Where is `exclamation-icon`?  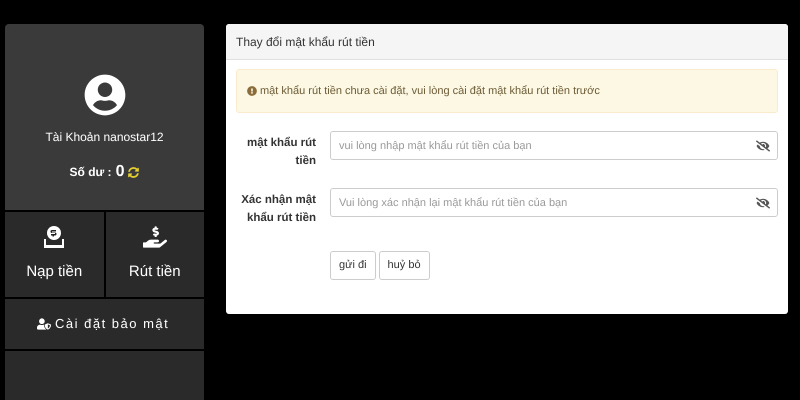 exclamation-icon is located at coordinates (252, 91).